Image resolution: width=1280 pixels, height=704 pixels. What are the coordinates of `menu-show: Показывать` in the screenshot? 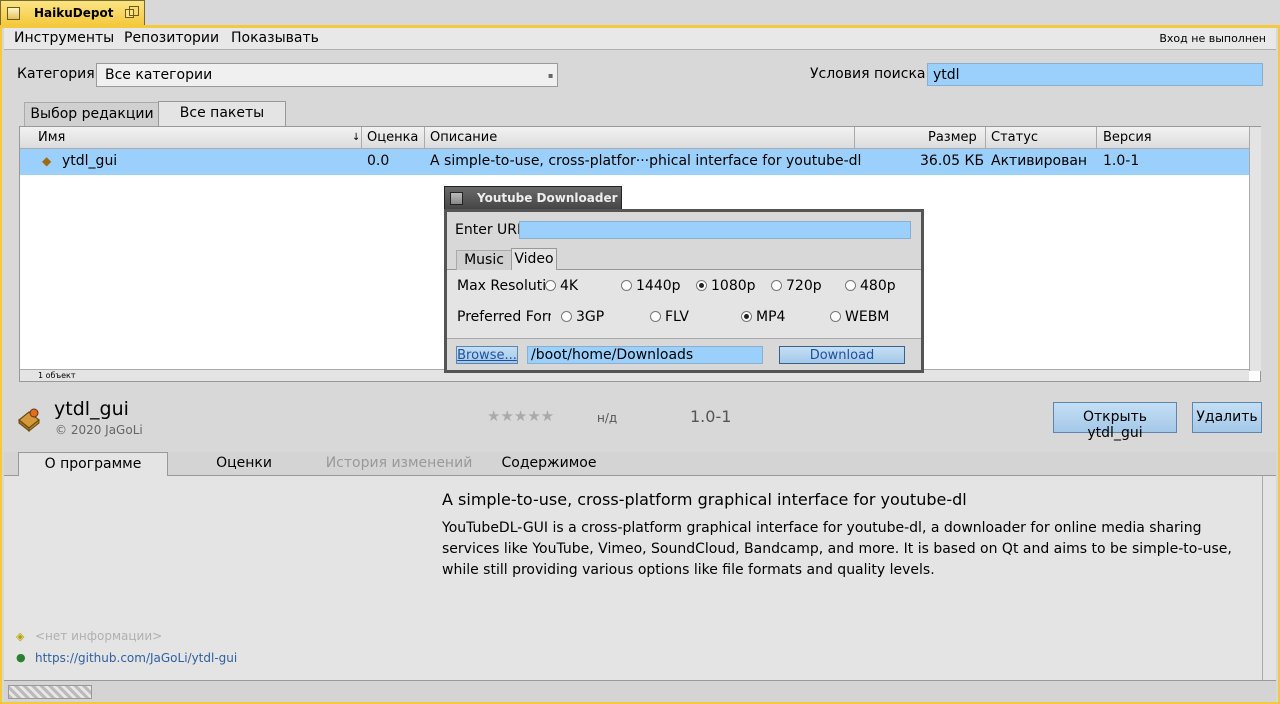 It's located at (275, 38).